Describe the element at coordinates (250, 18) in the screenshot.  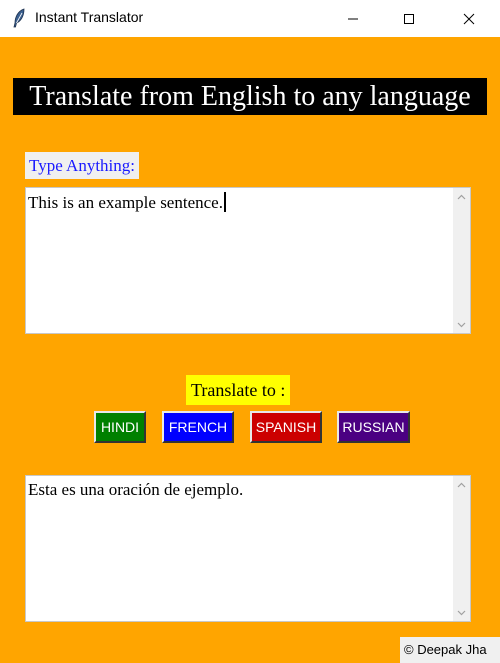
I see `title-bar: Instant Translator` at that location.